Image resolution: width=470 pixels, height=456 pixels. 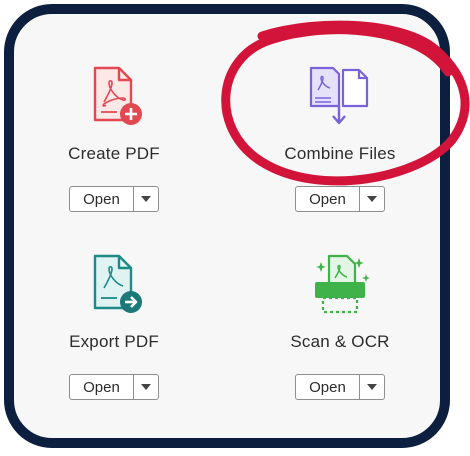 I want to click on scan-ocr-icon, so click(x=342, y=284).